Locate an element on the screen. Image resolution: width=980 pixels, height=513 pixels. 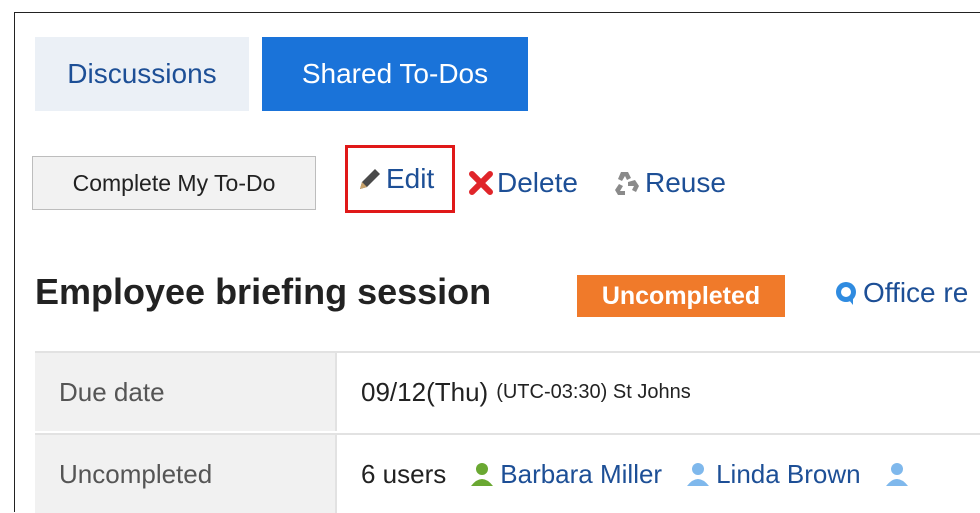
user-link-barbara: Barbara Miller is located at coordinates (565, 474).